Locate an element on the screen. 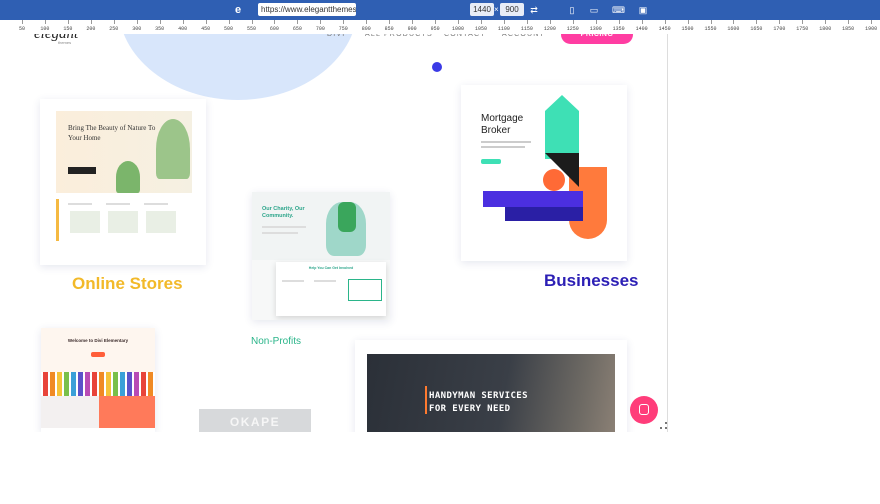 The image size is (880, 504). highlight-box is located at coordinates (365, 290).